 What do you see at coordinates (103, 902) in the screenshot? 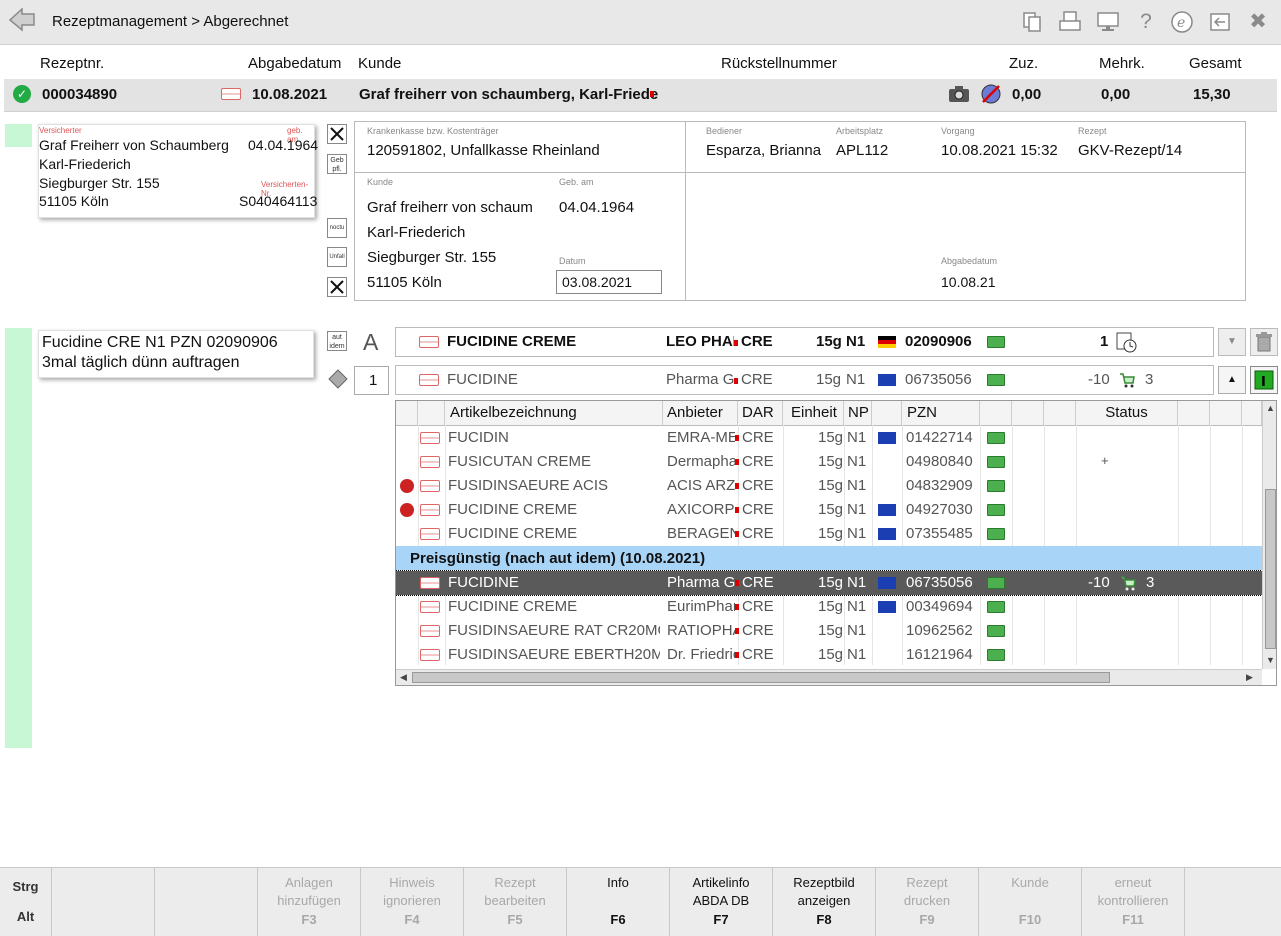
I see `fkey-empty` at bounding box center [103, 902].